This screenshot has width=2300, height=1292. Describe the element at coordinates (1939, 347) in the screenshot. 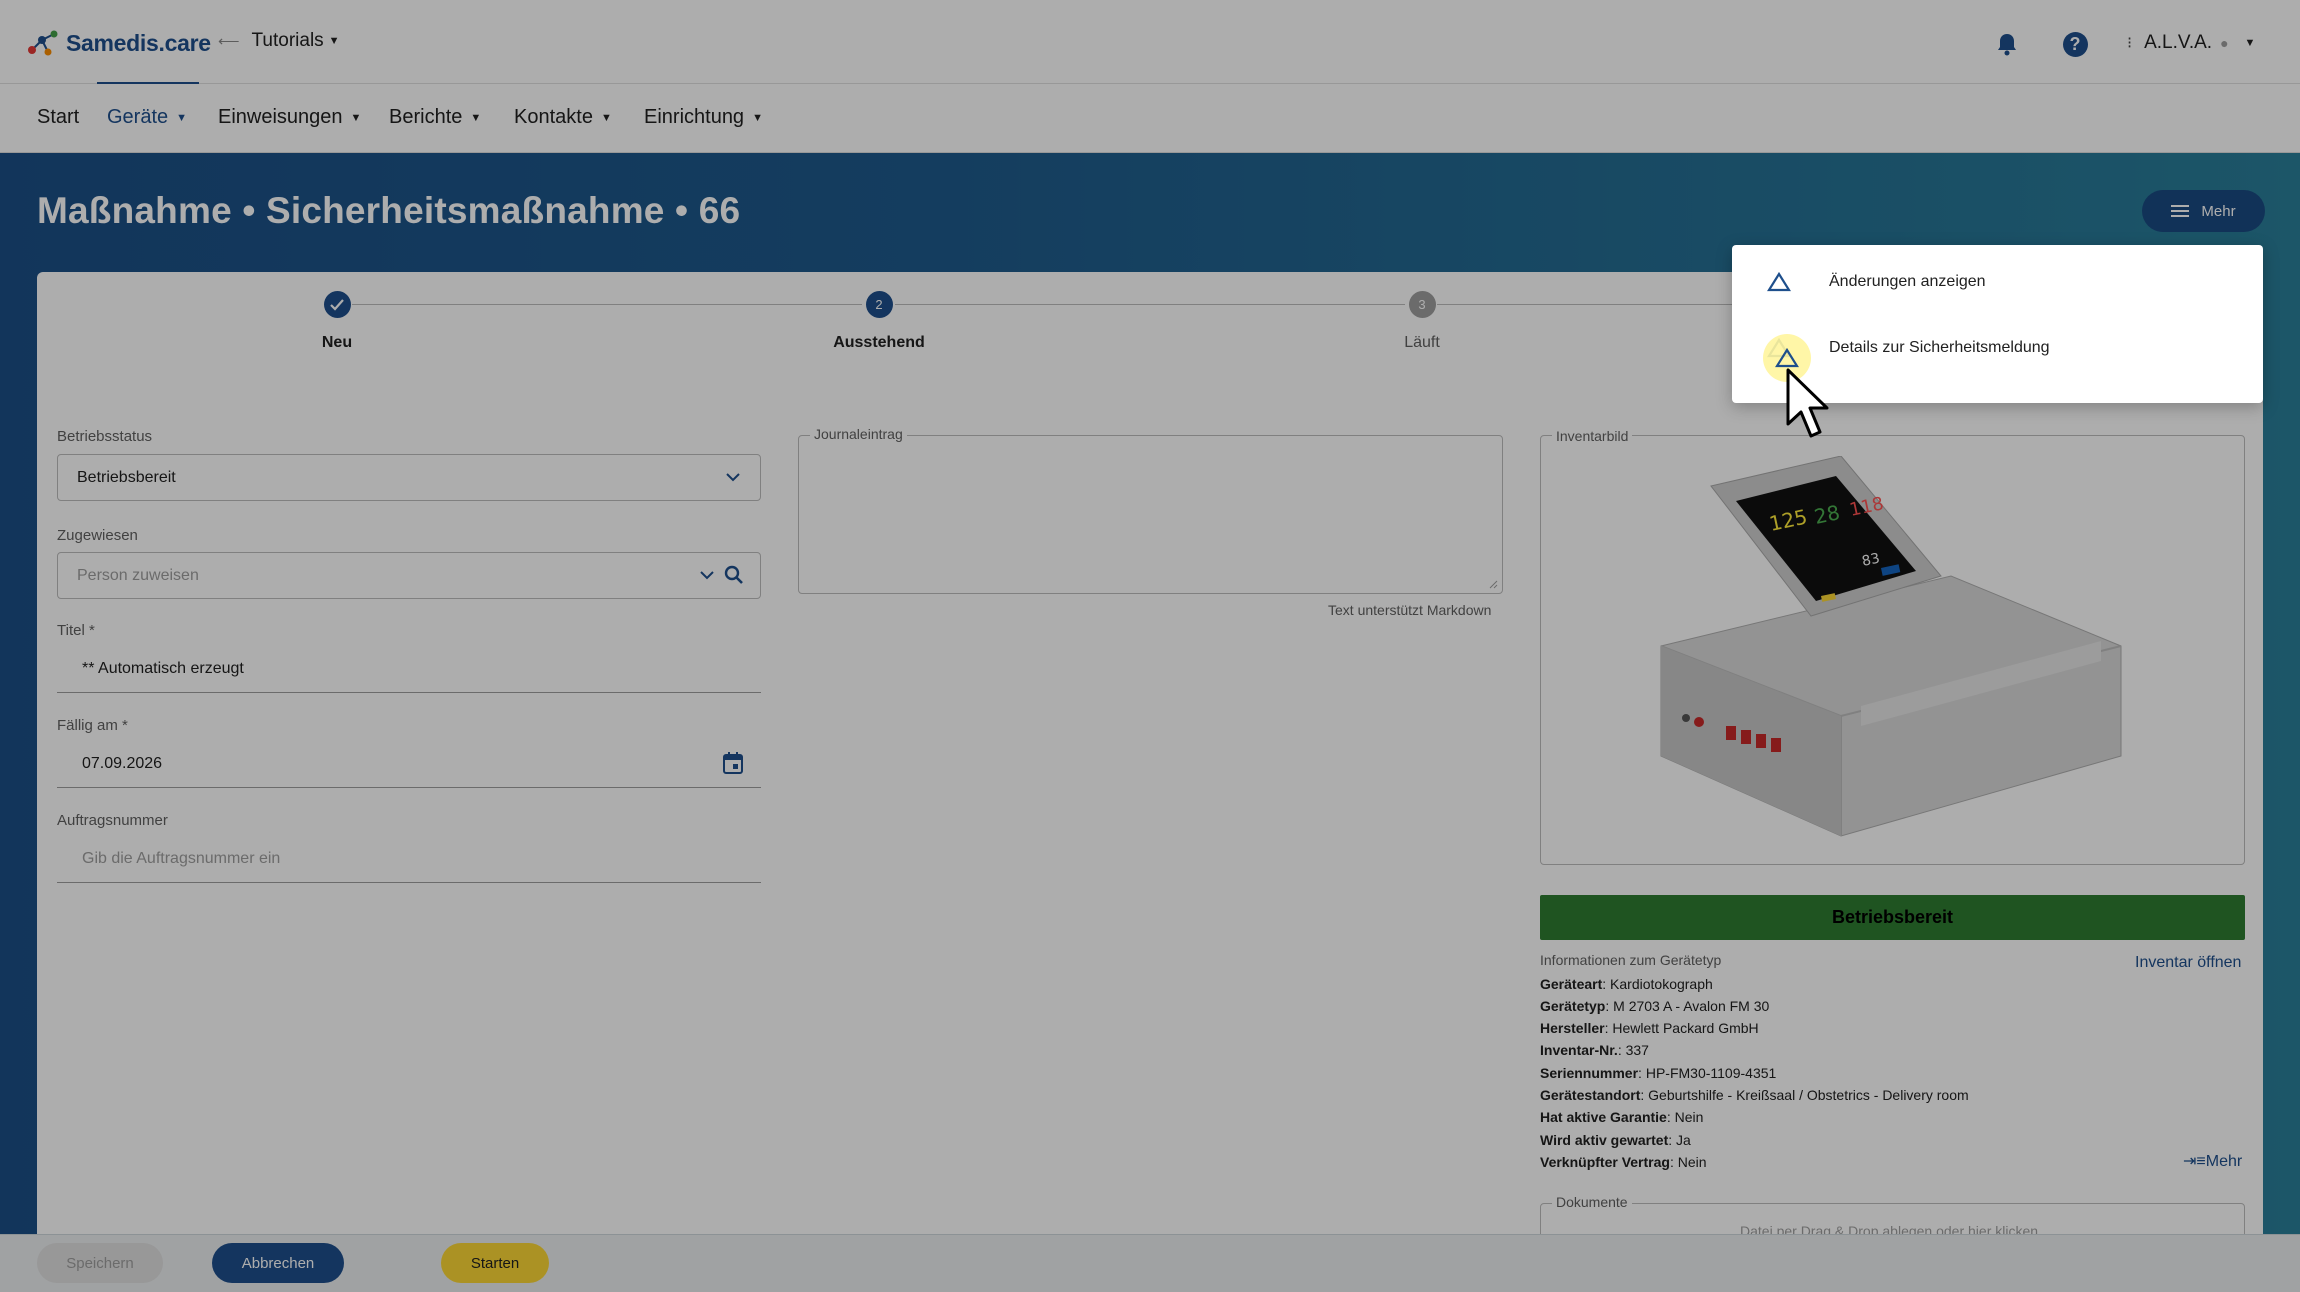

I see `menu-item-label: Details zur Sicherheitsmeldung` at that location.